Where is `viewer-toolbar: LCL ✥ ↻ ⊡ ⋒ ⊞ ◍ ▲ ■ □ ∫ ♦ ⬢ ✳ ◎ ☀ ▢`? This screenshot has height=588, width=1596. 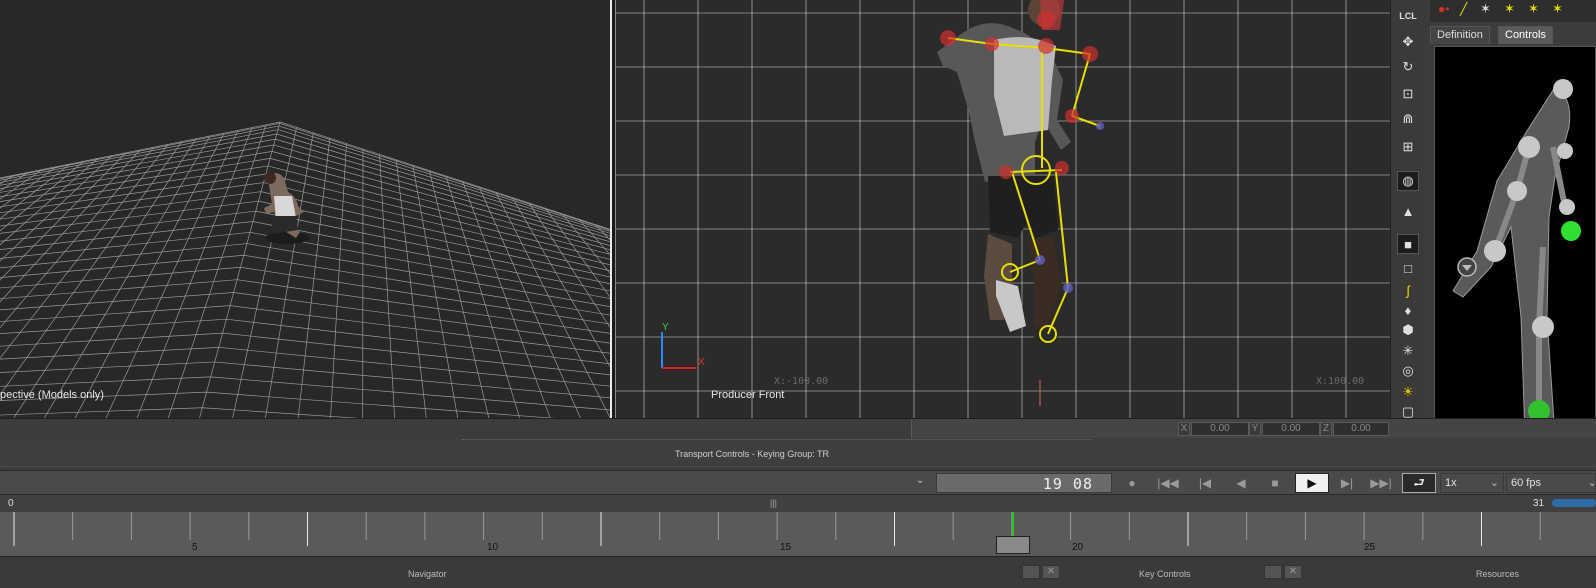 viewer-toolbar: LCL ✥ ↻ ⊡ ⋒ ⊞ ◍ ▲ ■ □ ∫ ♦ ⬢ ✳ ◎ ☀ ▢ is located at coordinates (1408, 216).